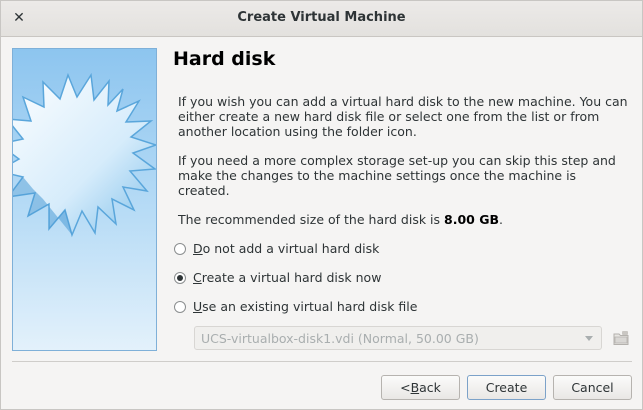  What do you see at coordinates (287, 277) in the screenshot?
I see `option-create-disk-label: Create a virtual hard disk now` at bounding box center [287, 277].